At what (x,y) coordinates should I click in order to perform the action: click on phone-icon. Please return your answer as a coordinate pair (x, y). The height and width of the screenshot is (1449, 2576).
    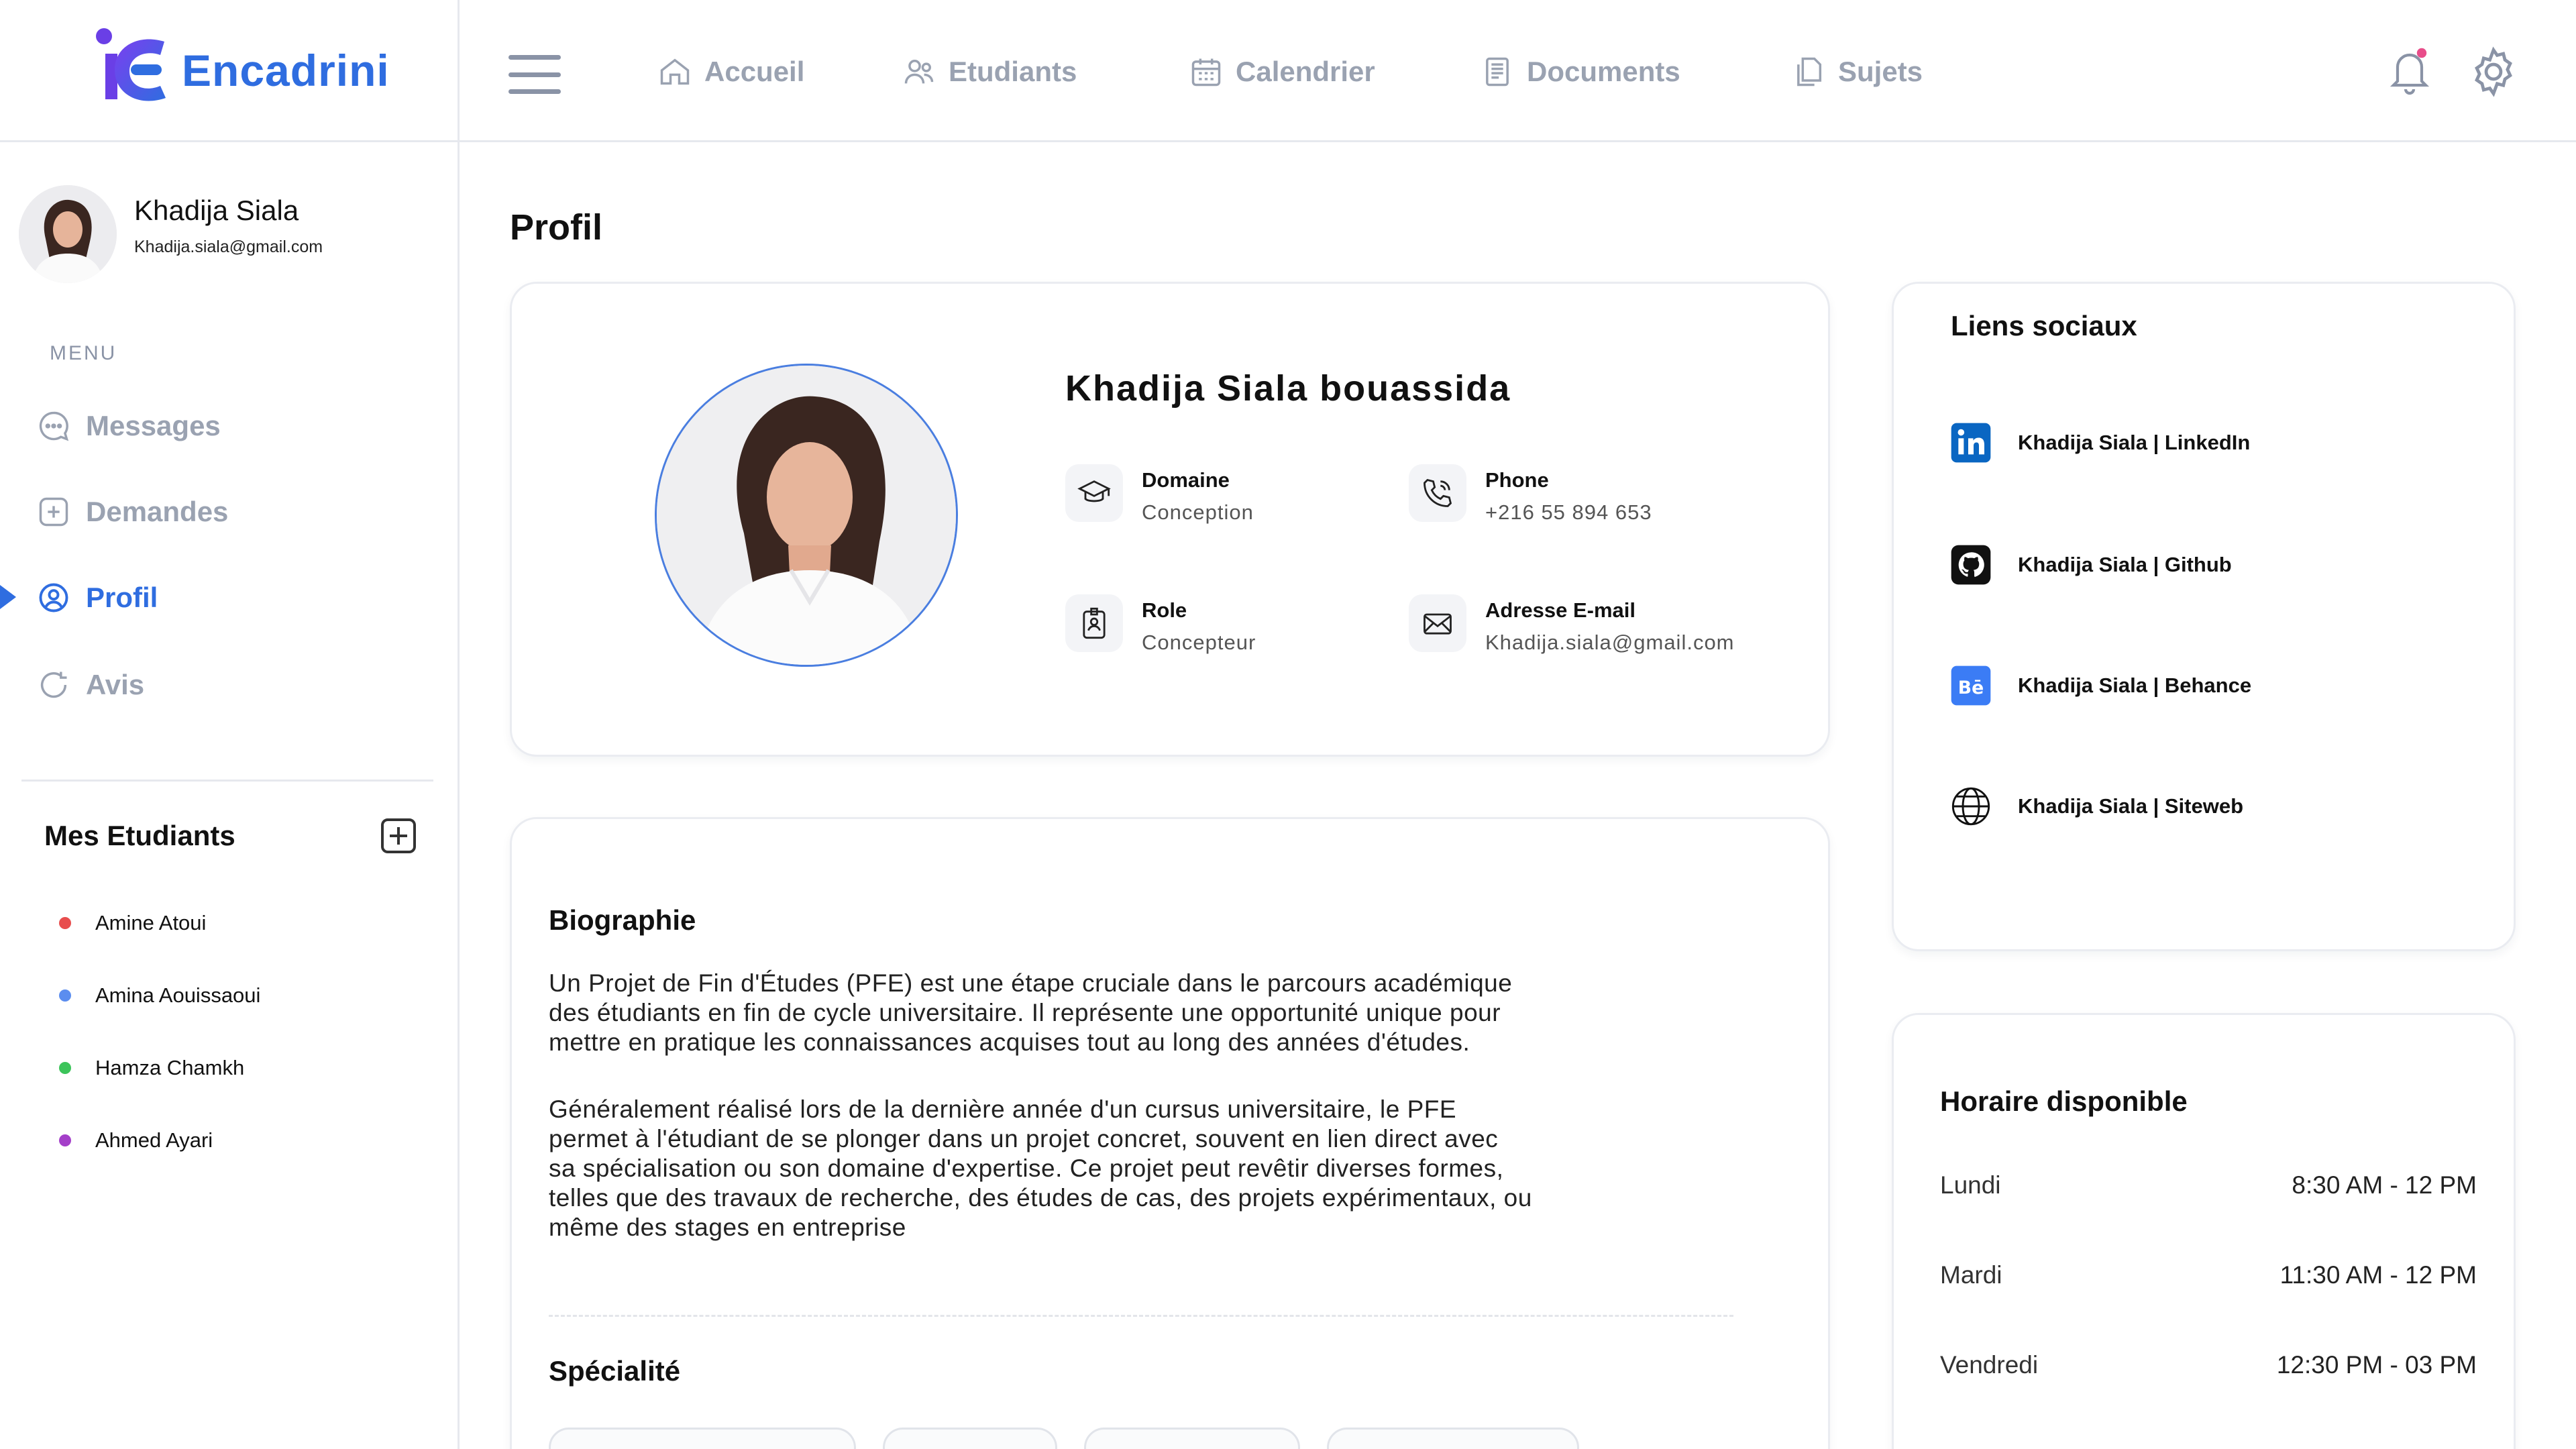
    Looking at the image, I should click on (1437, 493).